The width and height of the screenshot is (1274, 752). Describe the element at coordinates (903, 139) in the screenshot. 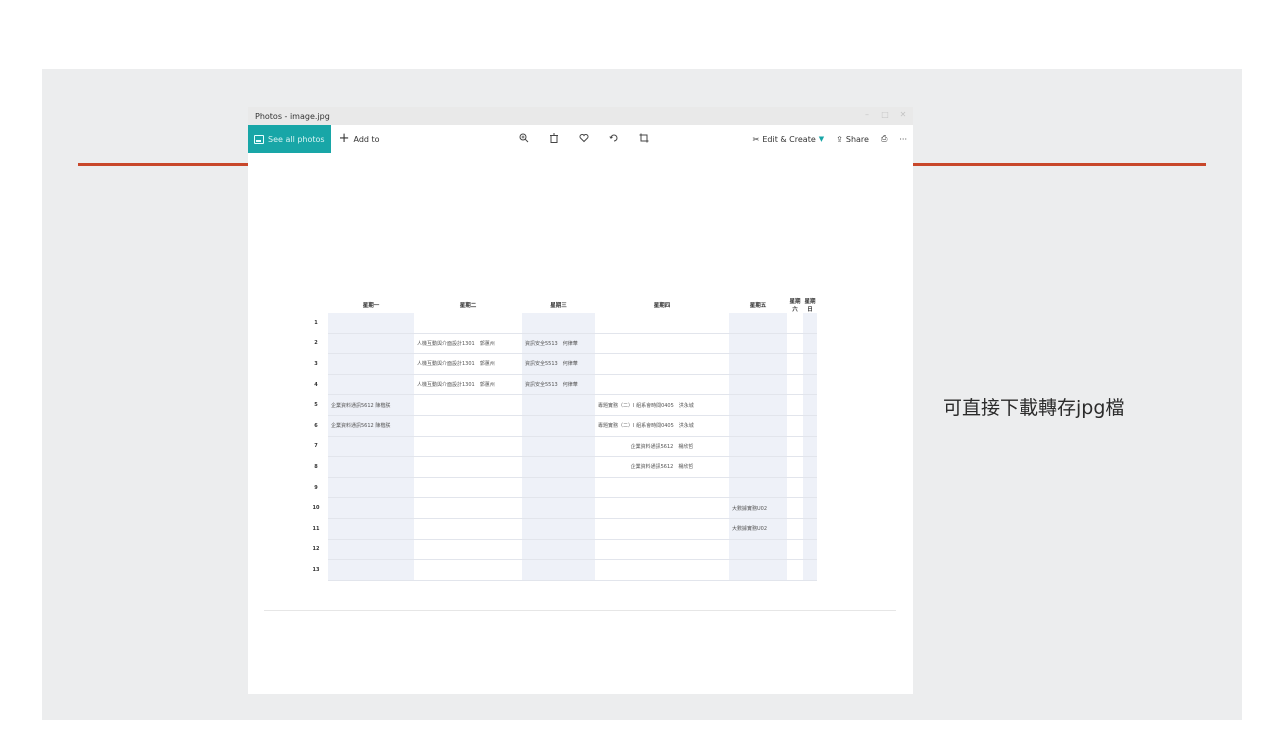

I see `more-icon: ···` at that location.